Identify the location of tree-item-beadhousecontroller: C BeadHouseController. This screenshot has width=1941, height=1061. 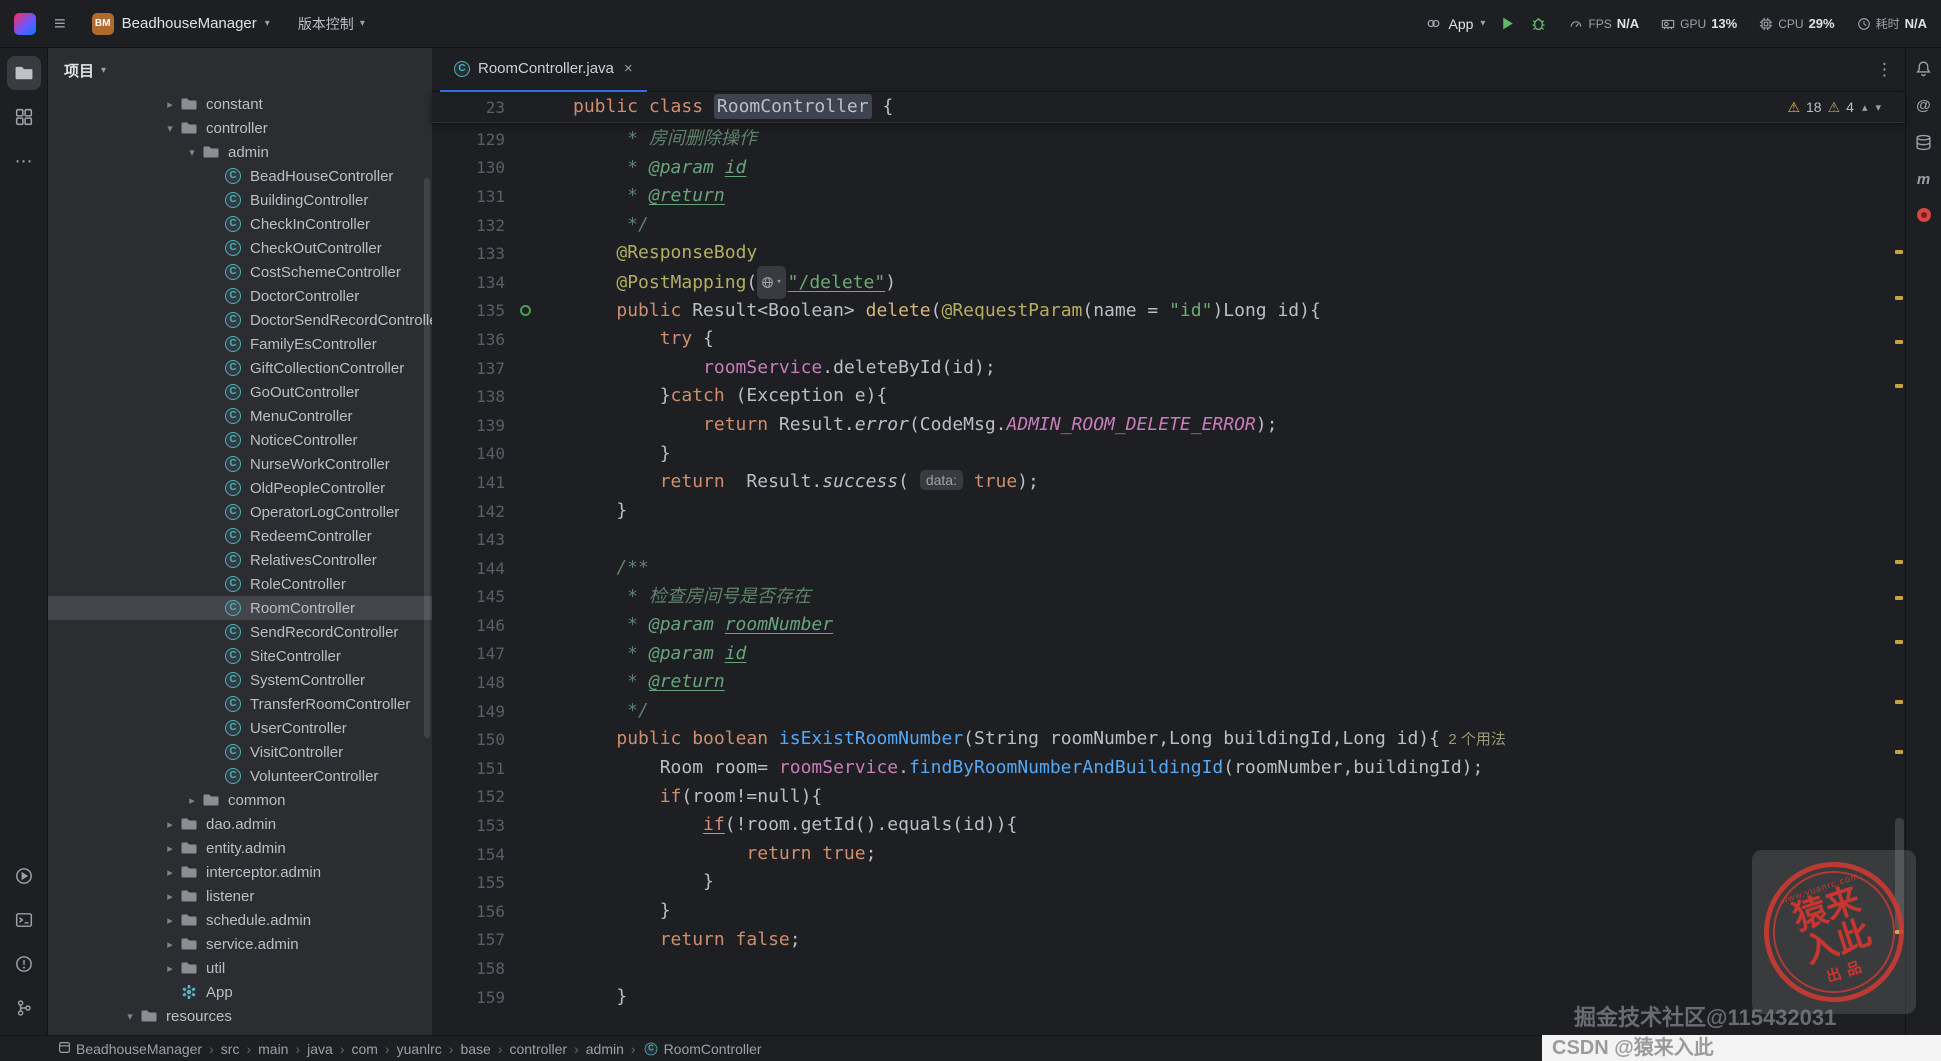
(240, 176).